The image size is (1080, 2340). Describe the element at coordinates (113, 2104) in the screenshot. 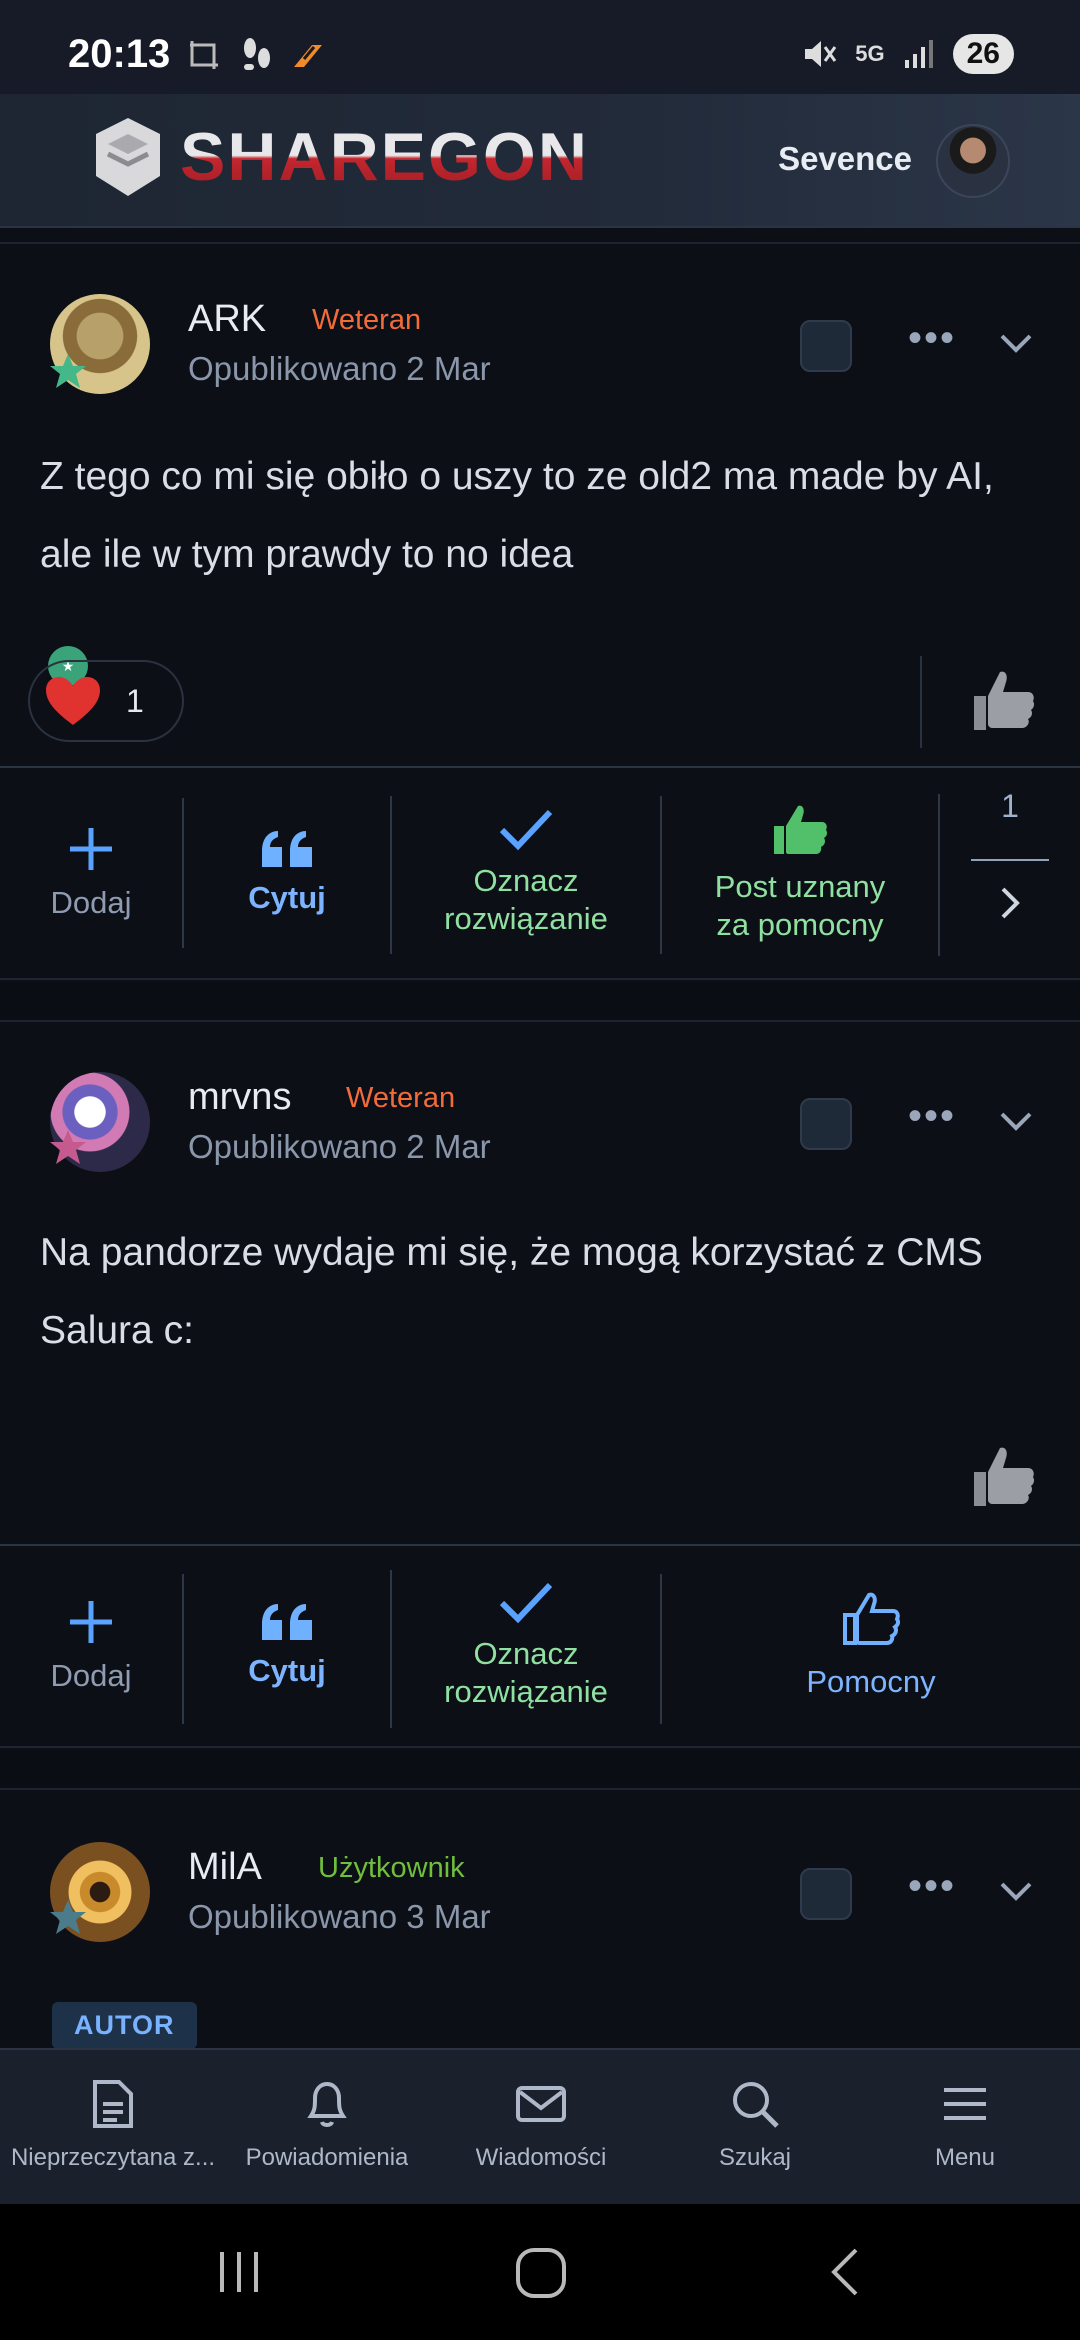

I see `document-icon` at that location.